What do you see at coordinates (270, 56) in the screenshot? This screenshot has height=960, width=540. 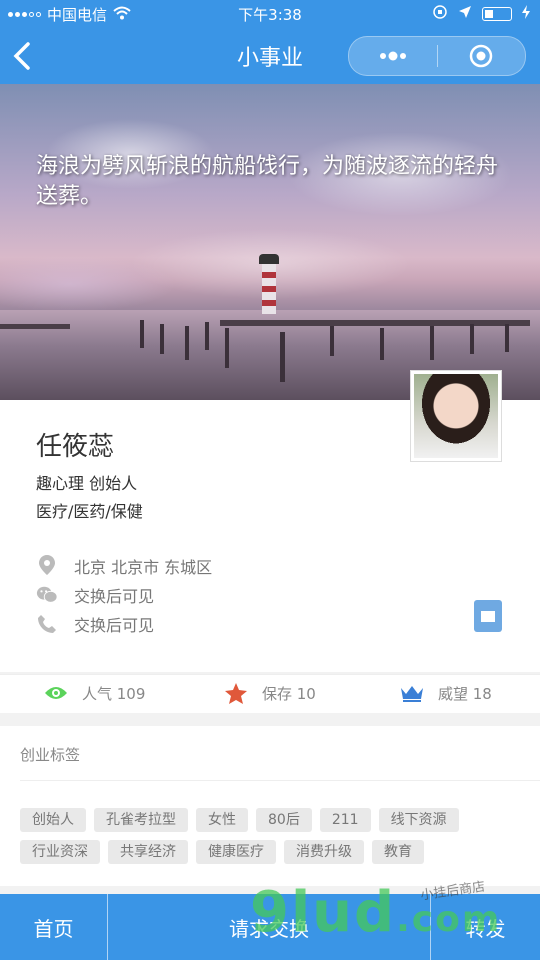 I see `nav-bar: 小事业` at bounding box center [270, 56].